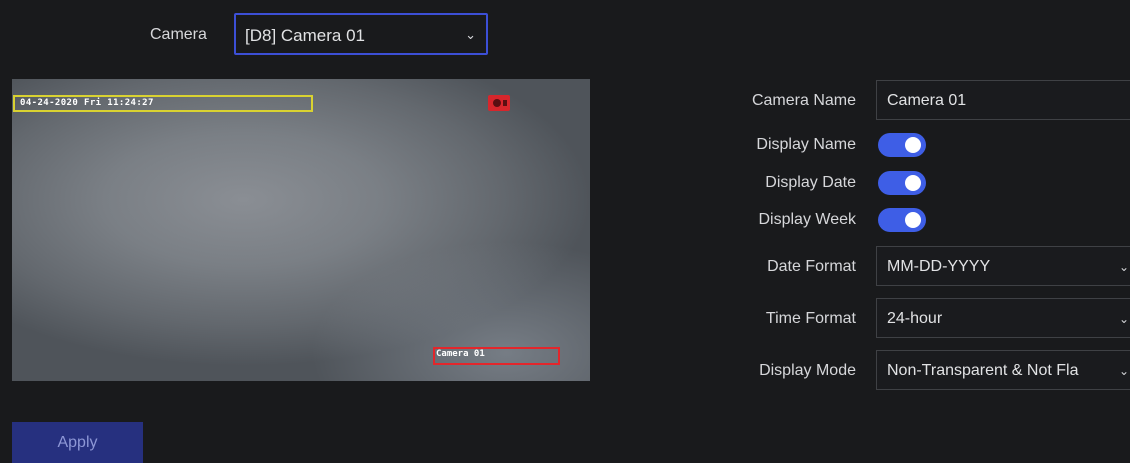 The height and width of the screenshot is (463, 1130). Describe the element at coordinates (810, 318) in the screenshot. I see `time-format-label: Time Format` at that location.